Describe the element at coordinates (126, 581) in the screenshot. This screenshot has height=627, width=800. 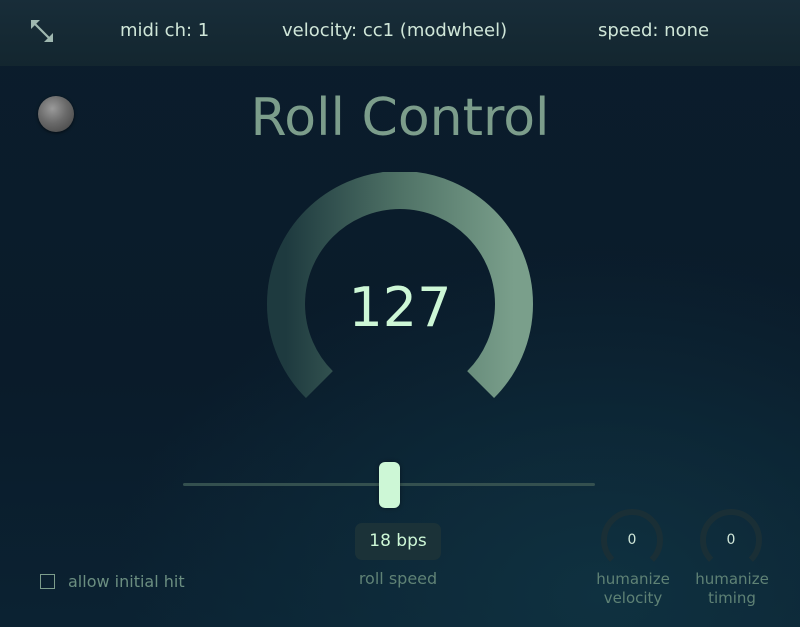
I see `allow-initial-hit-label: allow initial hit` at that location.